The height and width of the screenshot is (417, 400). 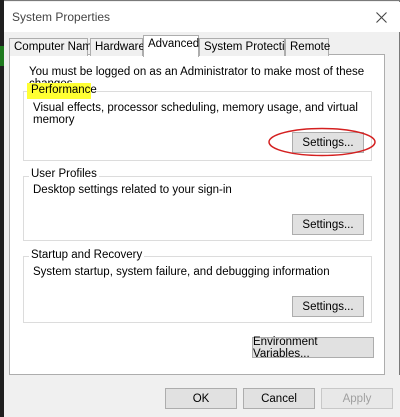 What do you see at coordinates (279, 398) in the screenshot?
I see `cancel-button: Cancel` at bounding box center [279, 398].